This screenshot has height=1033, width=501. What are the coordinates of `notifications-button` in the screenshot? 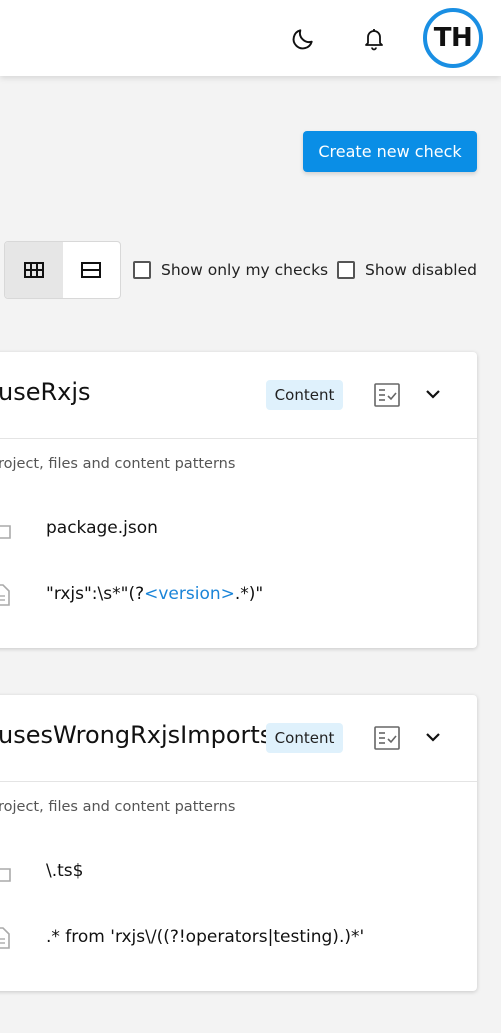 It's located at (374, 39).